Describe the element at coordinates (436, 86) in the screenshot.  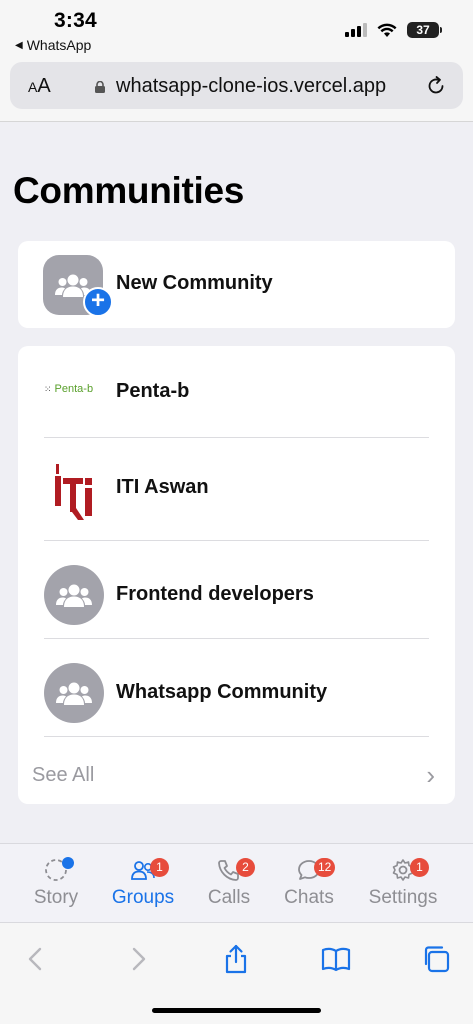
I see `reload-icon` at that location.